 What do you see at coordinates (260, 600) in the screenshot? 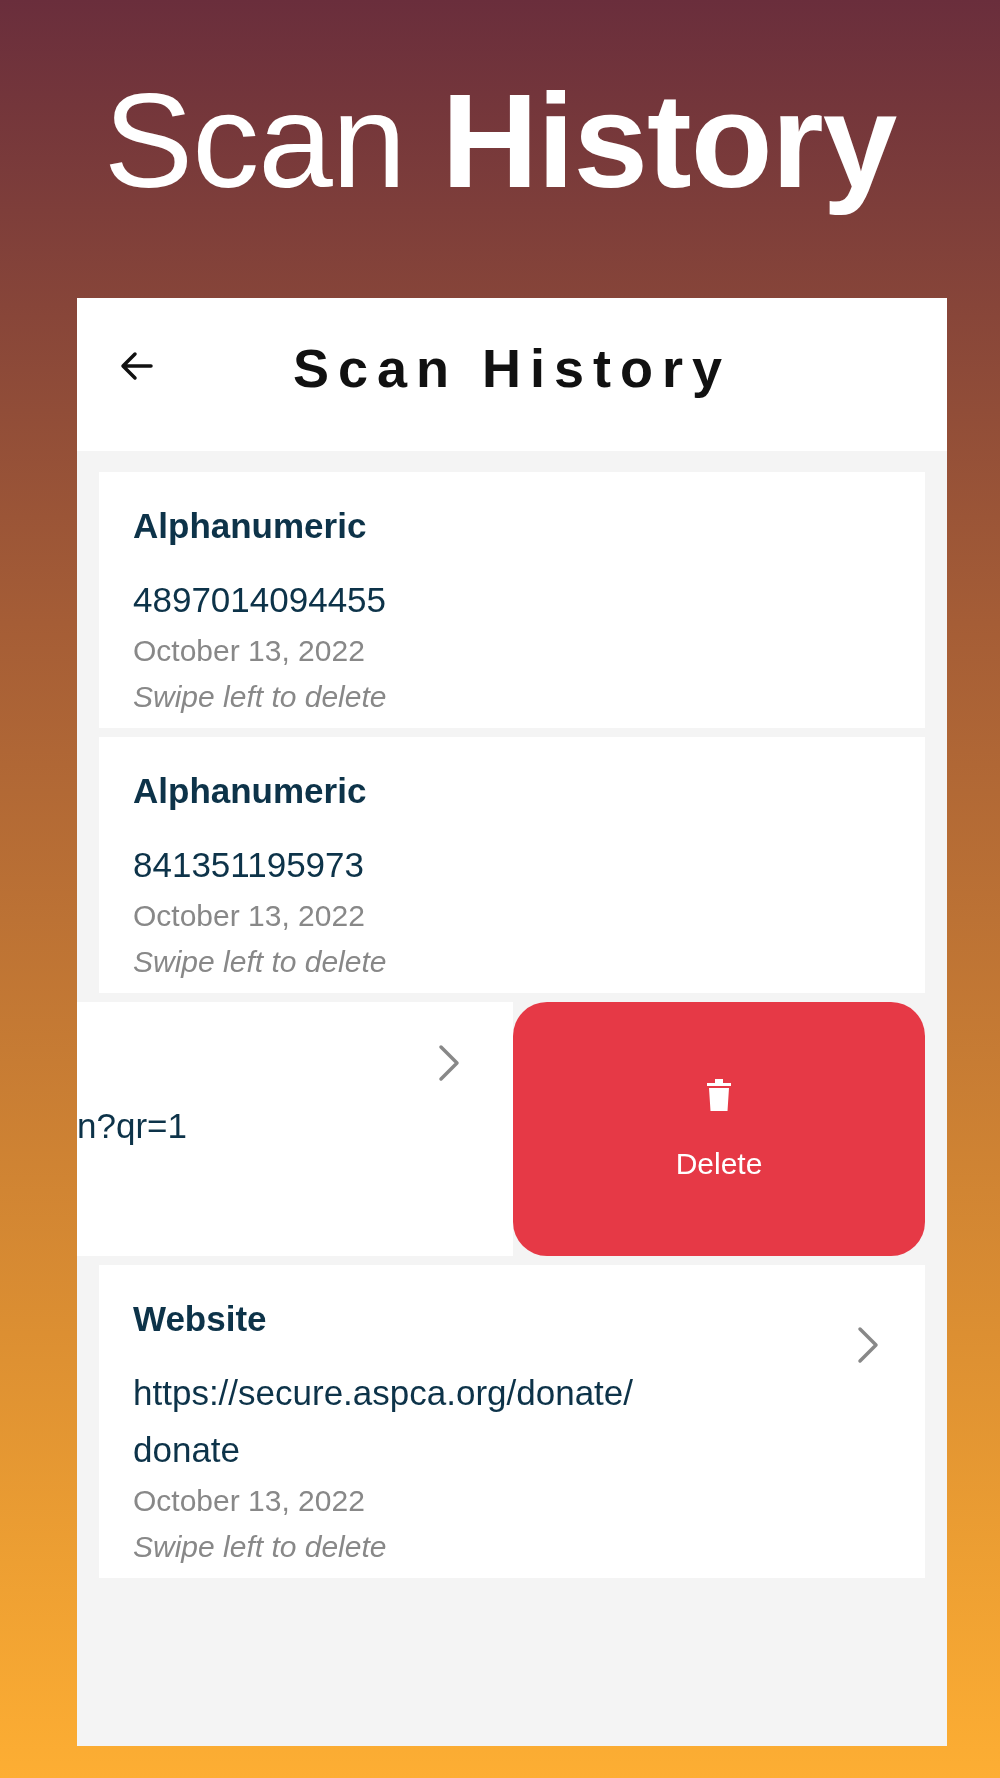
I see `entry-value: 4897014094455` at bounding box center [260, 600].